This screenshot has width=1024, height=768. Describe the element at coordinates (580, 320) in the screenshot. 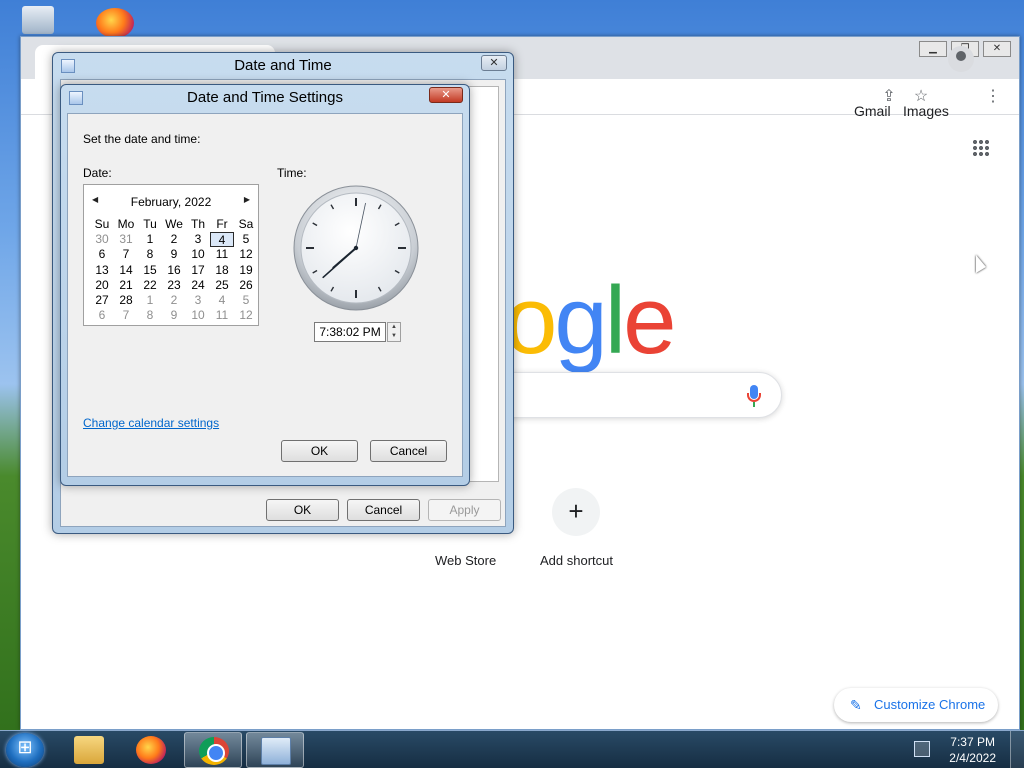

I see `logo-letter: g` at that location.